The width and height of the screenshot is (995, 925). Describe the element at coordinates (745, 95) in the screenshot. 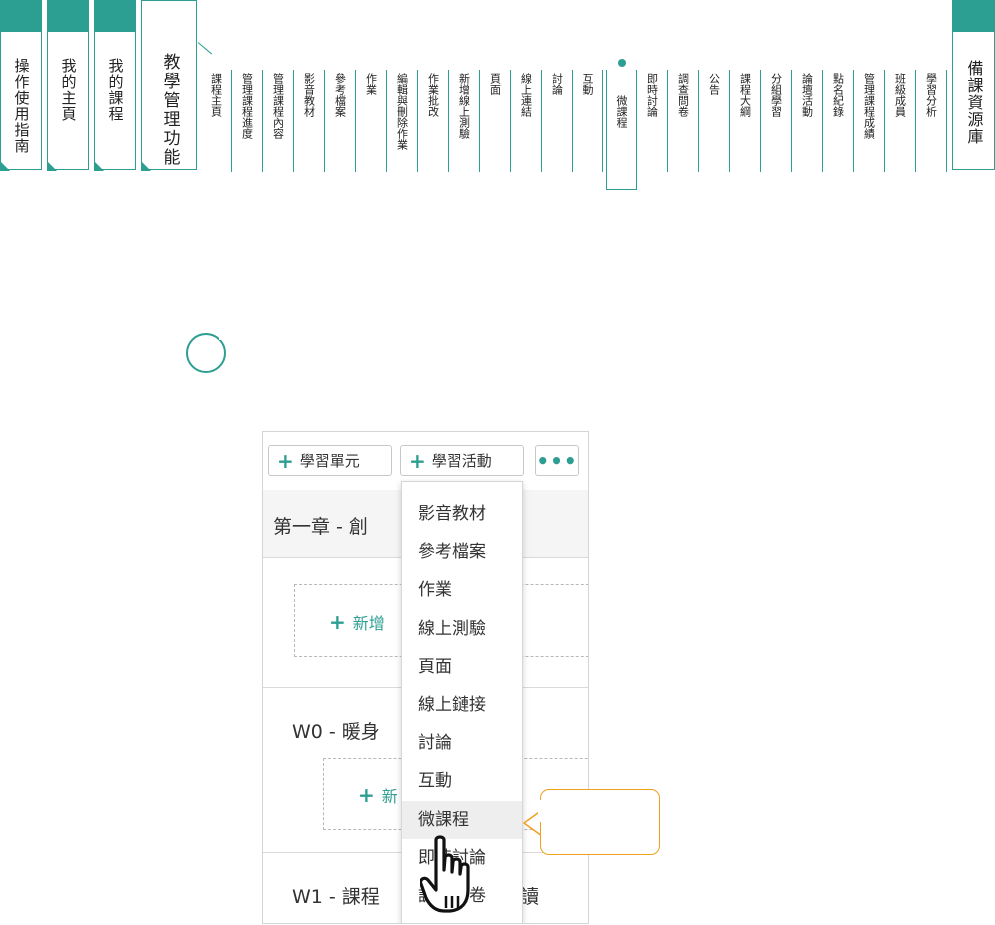

I see `sub-tab-label: 課程大綱` at that location.